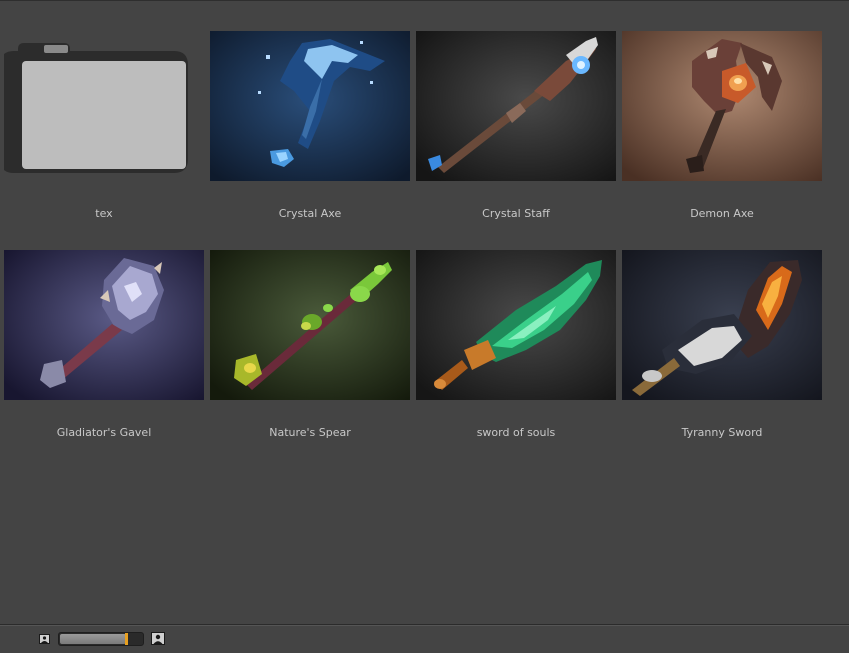 The image size is (849, 653). Describe the element at coordinates (126, 639) in the screenshot. I see `slider-handle` at that location.